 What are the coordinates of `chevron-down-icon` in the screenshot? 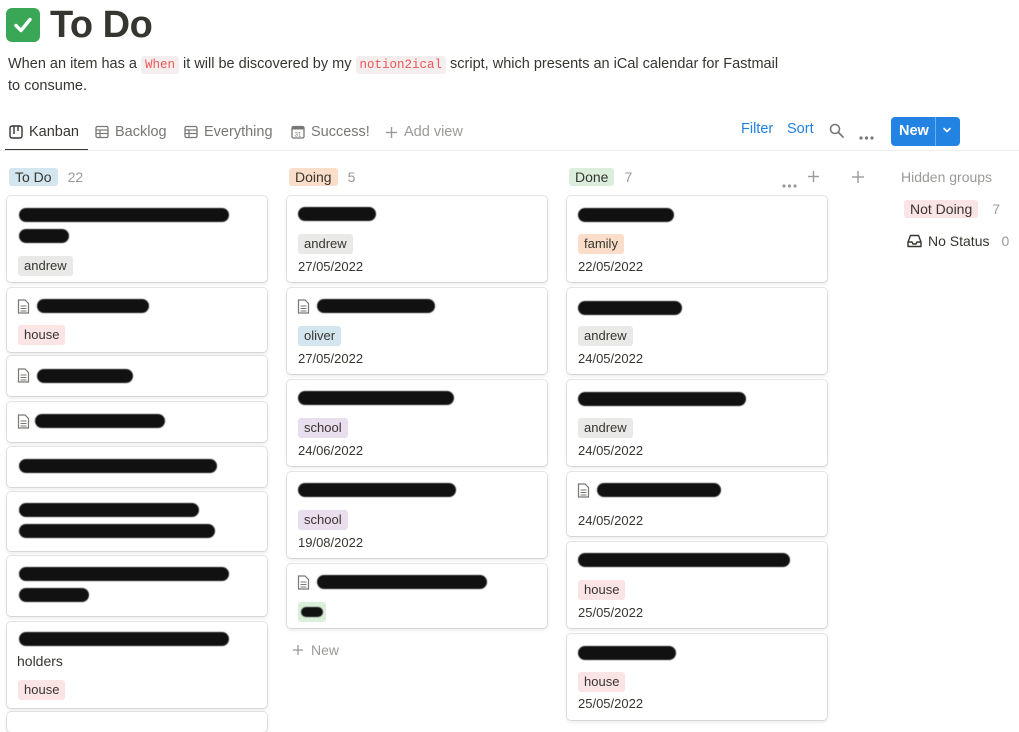 It's located at (947, 132).